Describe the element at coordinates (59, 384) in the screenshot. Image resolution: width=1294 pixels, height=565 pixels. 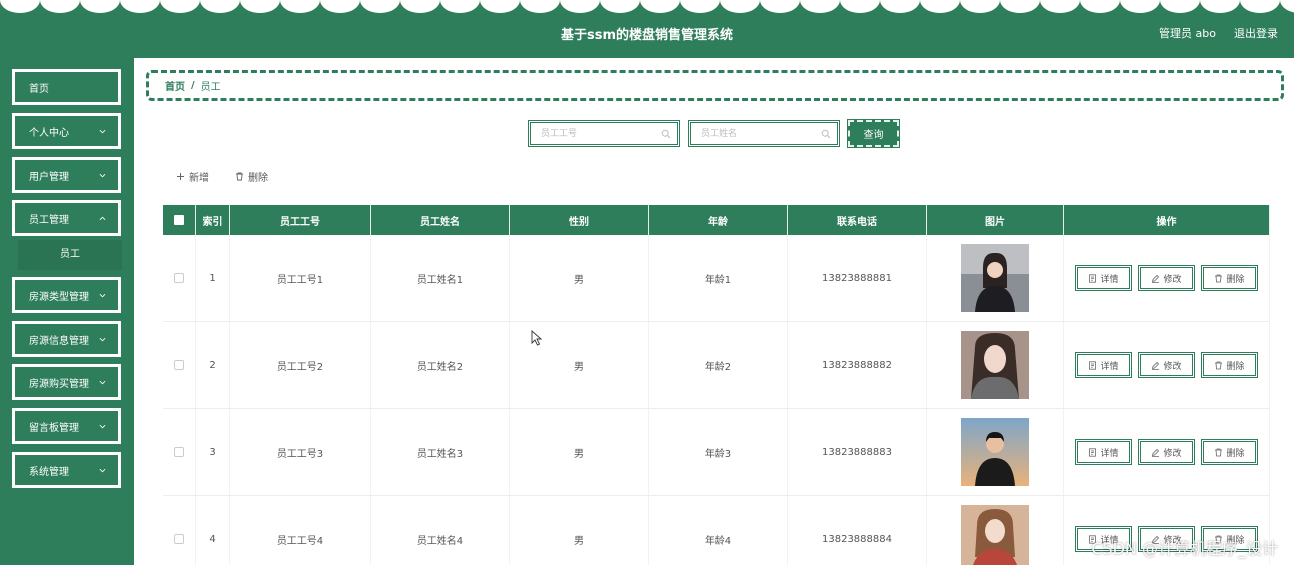
I see `sidebar-item-label: 房源购买管理` at that location.